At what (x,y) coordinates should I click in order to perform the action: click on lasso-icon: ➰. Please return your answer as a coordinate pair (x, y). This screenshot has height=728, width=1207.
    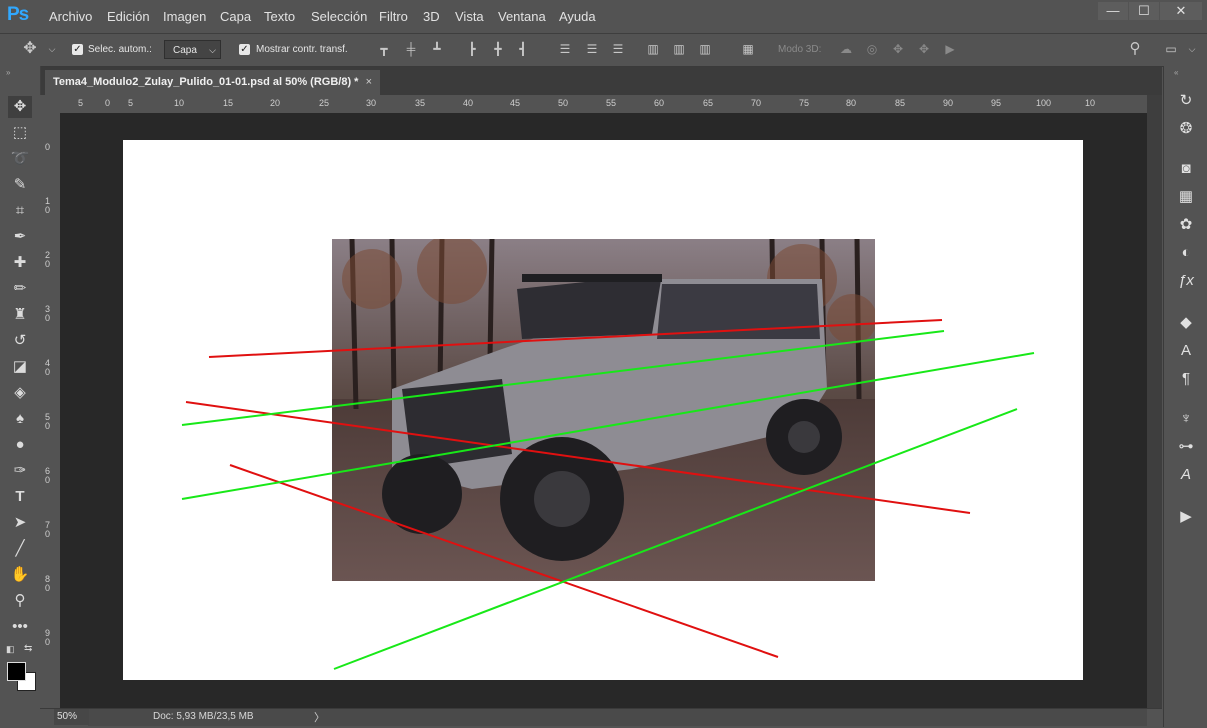
    Looking at the image, I should click on (20, 159).